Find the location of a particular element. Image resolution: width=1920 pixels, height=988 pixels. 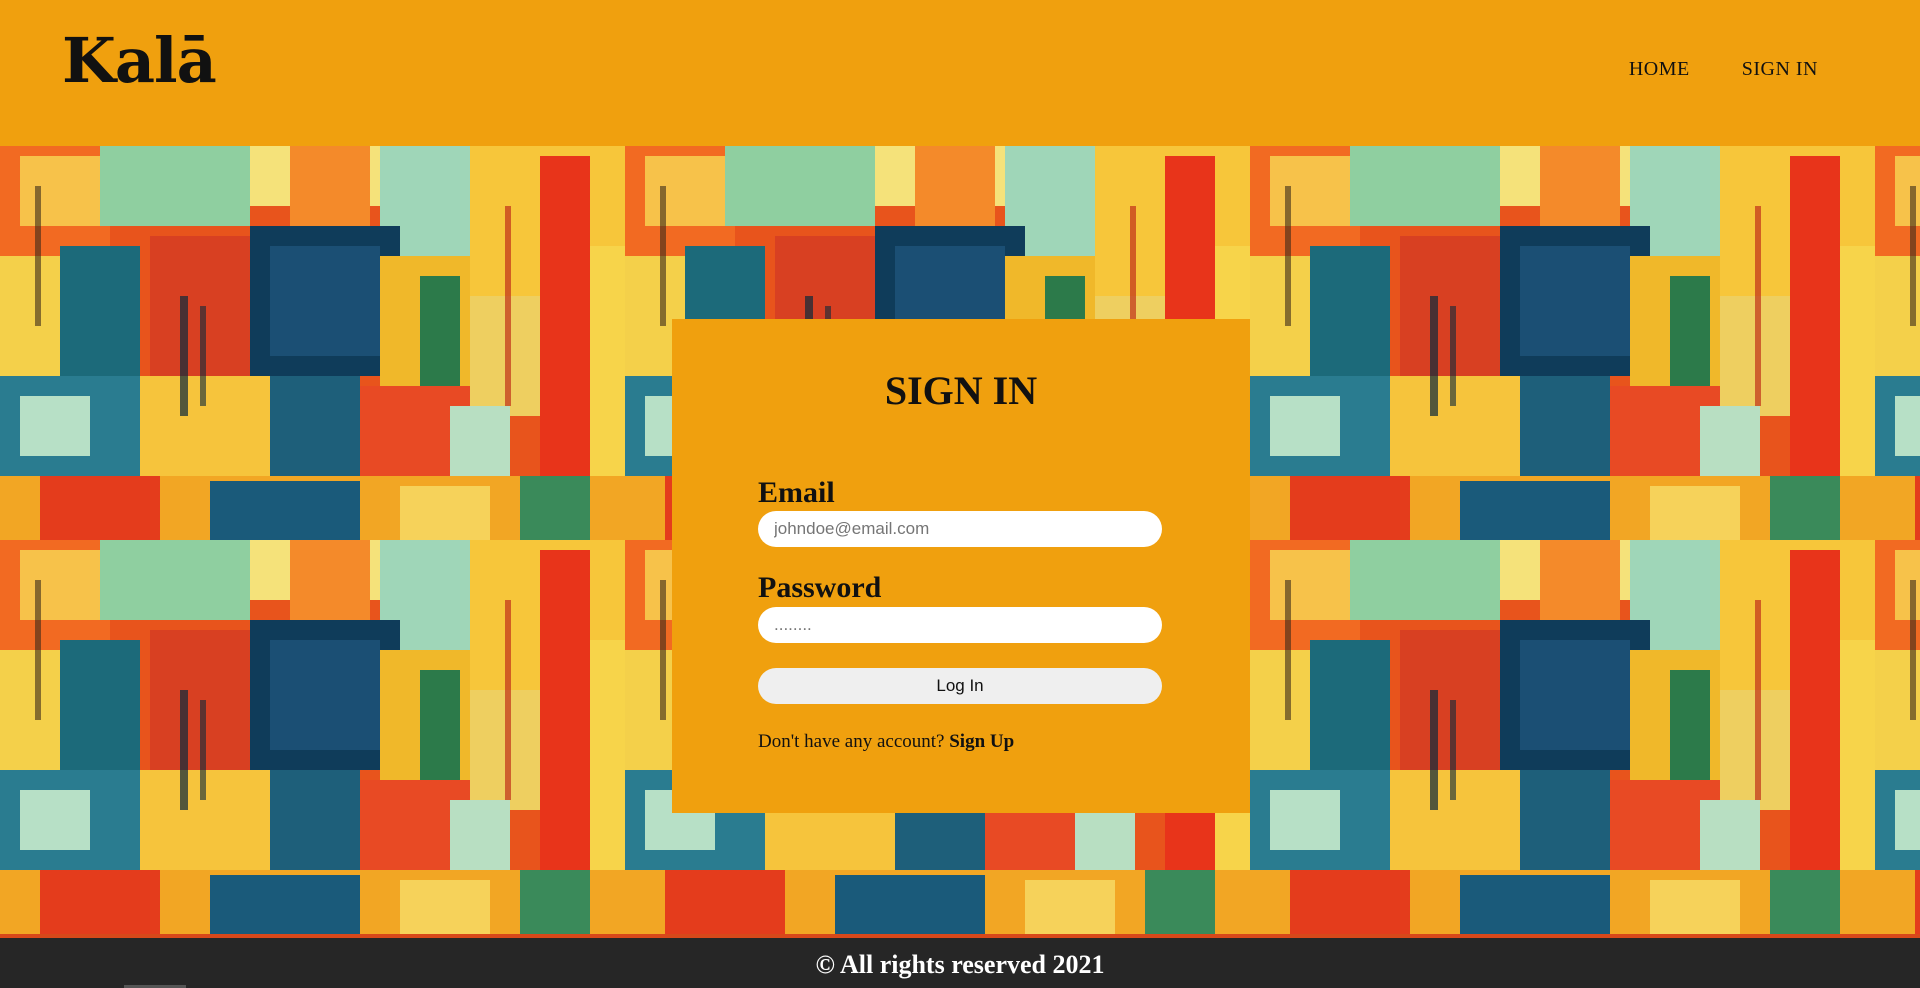

nav-signin-link: SIGN IN is located at coordinates (1780, 69).